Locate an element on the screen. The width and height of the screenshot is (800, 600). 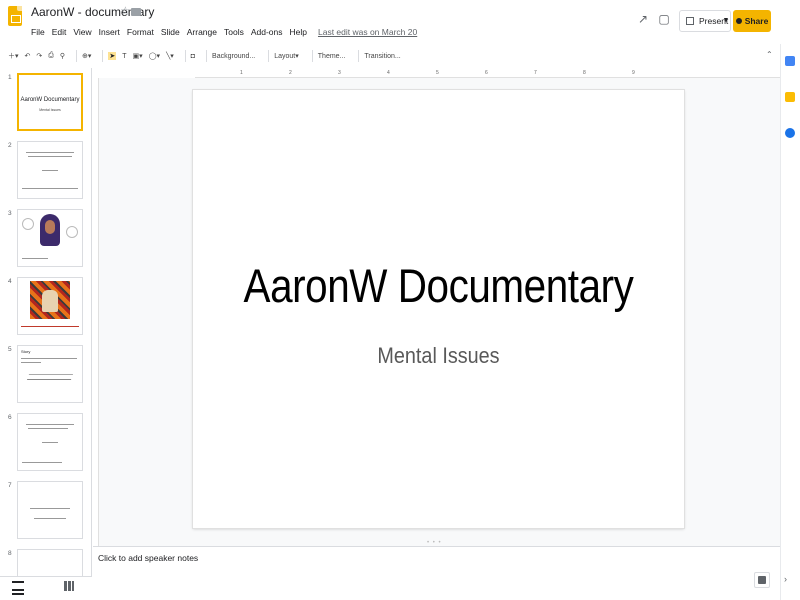
ship-illustration-icon is located at coordinates (50, 377).